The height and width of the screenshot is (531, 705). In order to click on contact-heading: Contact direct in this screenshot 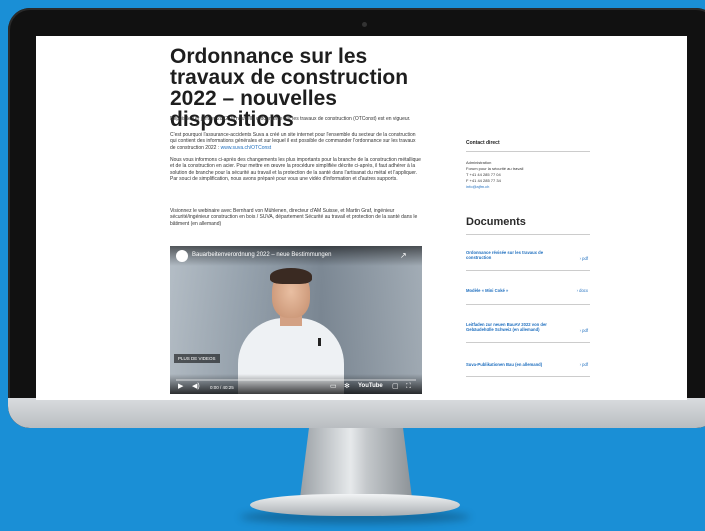, I will do `click(483, 143)`.